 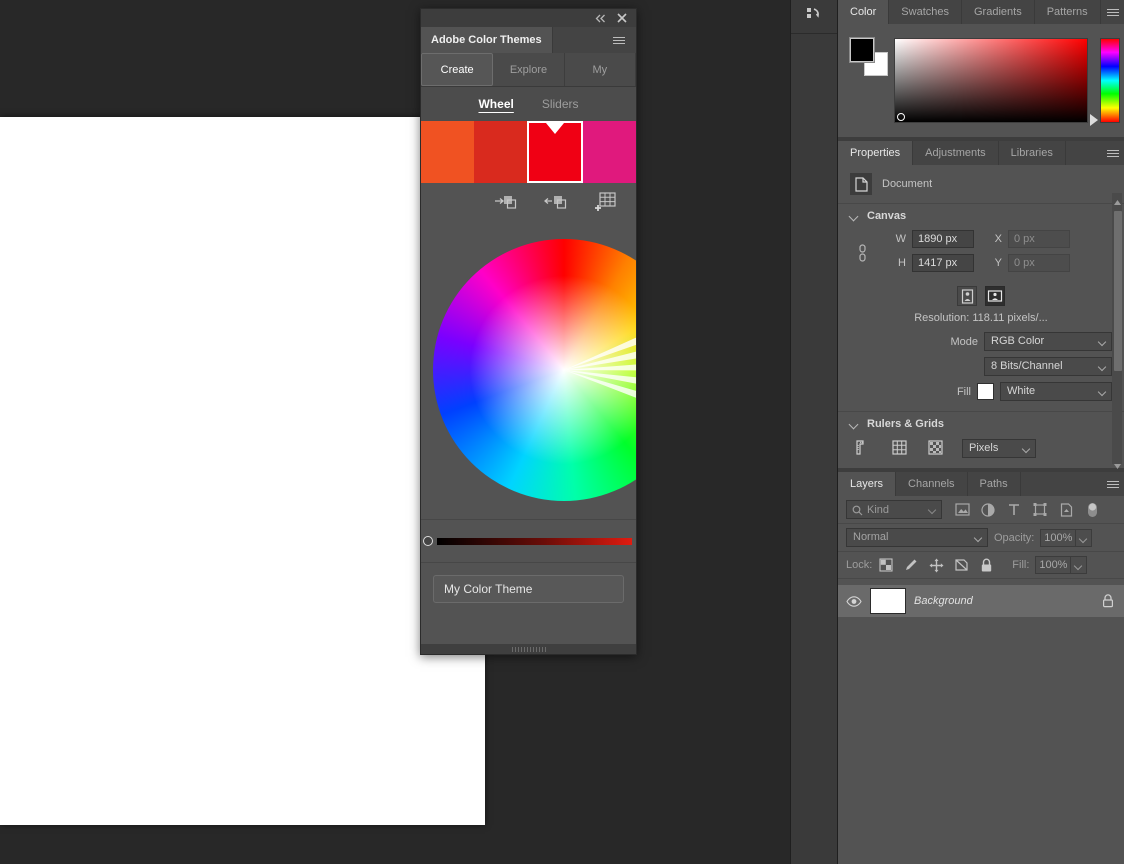 What do you see at coordinates (1110, 80) in the screenshot?
I see `hue-slider` at bounding box center [1110, 80].